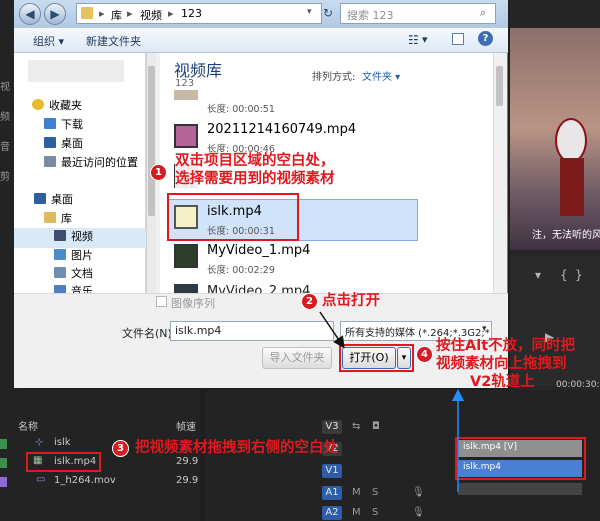 The image size is (600, 521). What do you see at coordinates (391, 401) in the screenshot?
I see `annotation-arrows` at bounding box center [391, 401].